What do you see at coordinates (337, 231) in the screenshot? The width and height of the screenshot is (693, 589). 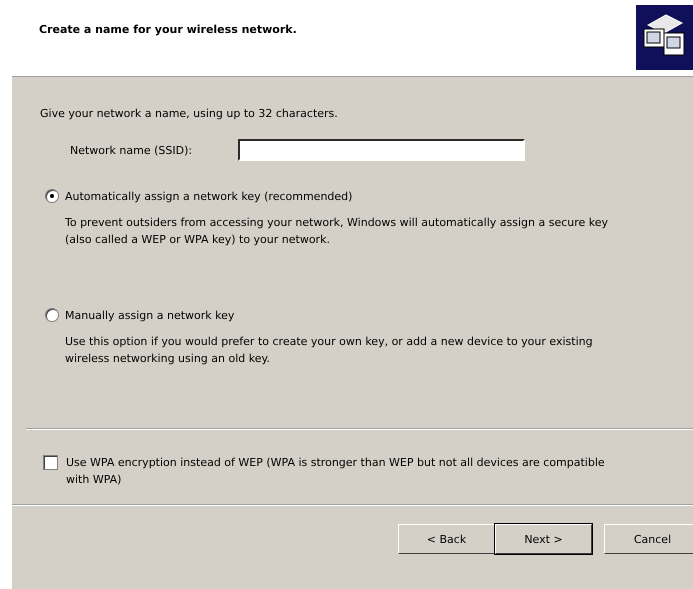 I see `option-description: To prevent outsiders from accessing your network, Windows will automatically assign a secure key (also called a WEP or WPA key) to your network.` at bounding box center [337, 231].